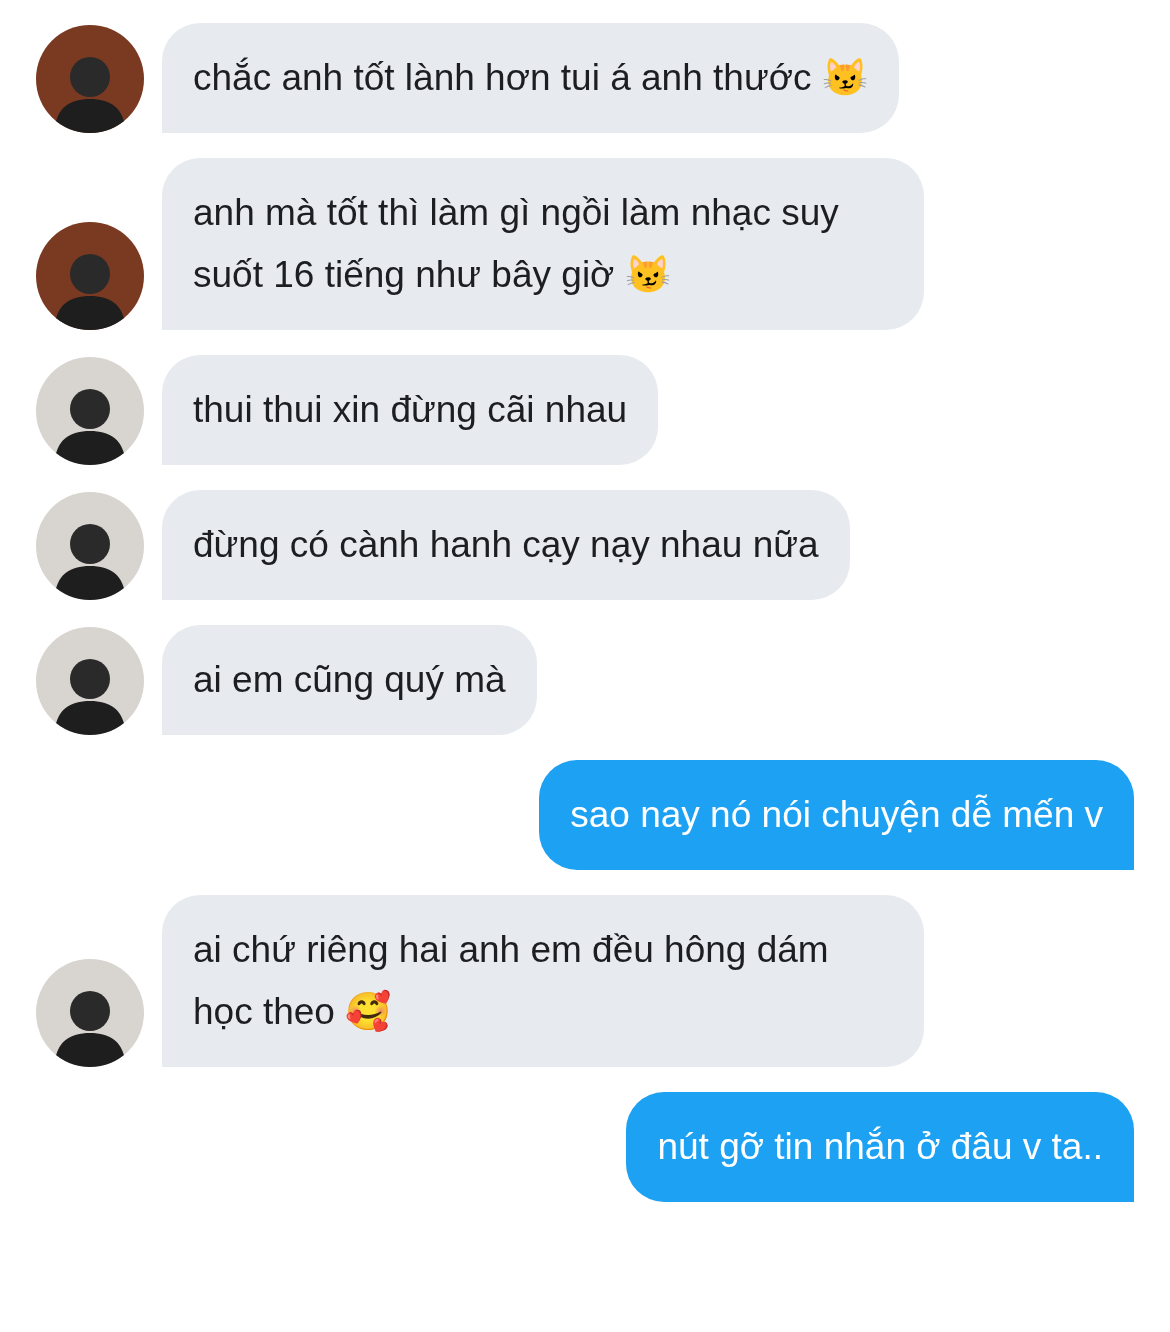 This screenshot has width=1170, height=1332. I want to click on message-bubble: nút gỡ tin nhắn ở đâu v ta.., so click(880, 1147).